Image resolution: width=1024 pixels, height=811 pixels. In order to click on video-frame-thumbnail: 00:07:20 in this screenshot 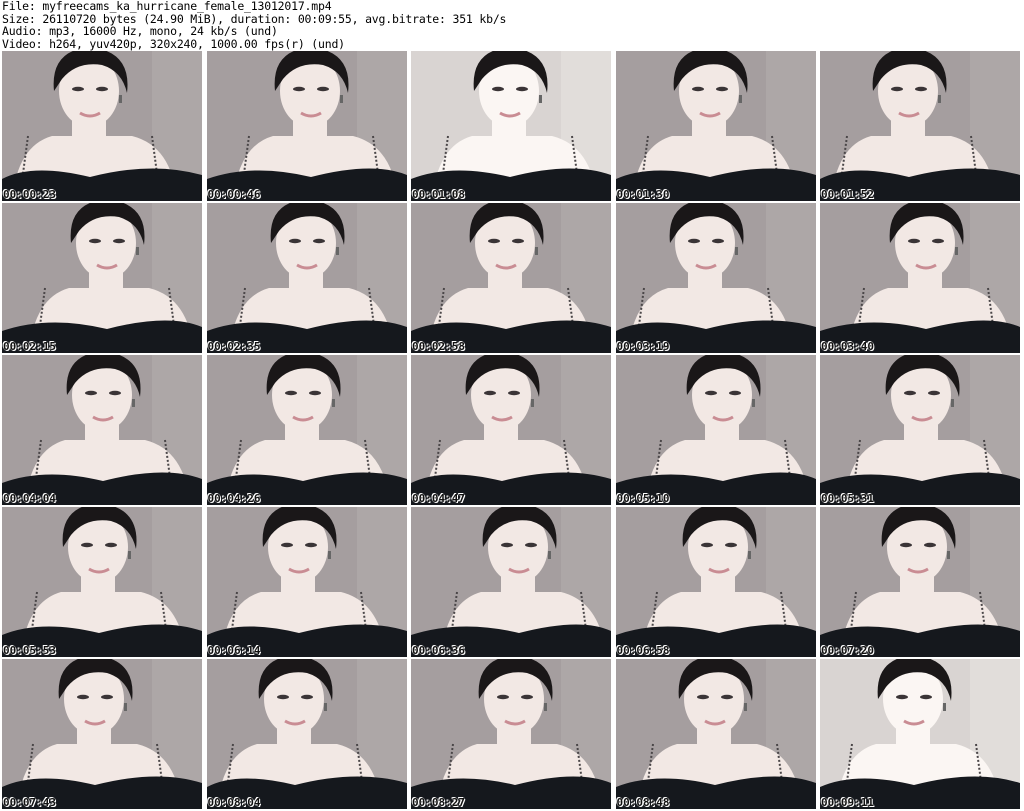, I will do `click(920, 582)`.